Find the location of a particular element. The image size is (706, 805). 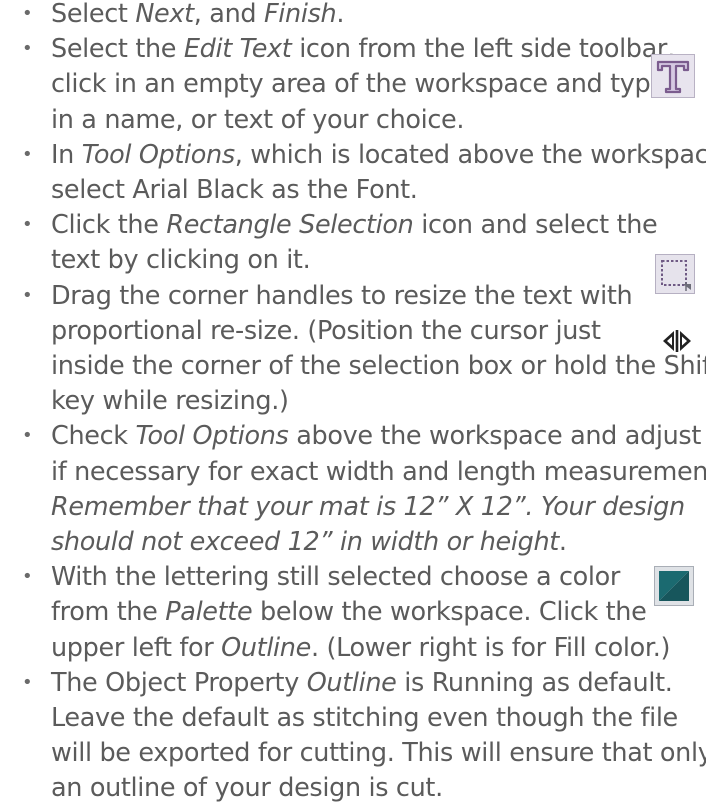

text-run: Select the is located at coordinates (117, 49).